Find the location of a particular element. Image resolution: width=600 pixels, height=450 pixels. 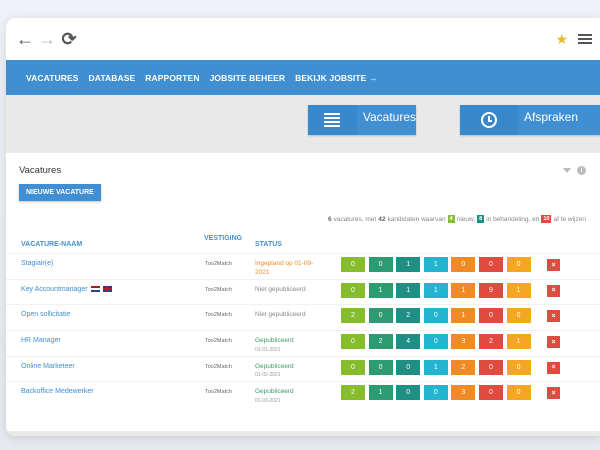

header-vacancy-name: VACATURE-NAAM is located at coordinates (51, 244).